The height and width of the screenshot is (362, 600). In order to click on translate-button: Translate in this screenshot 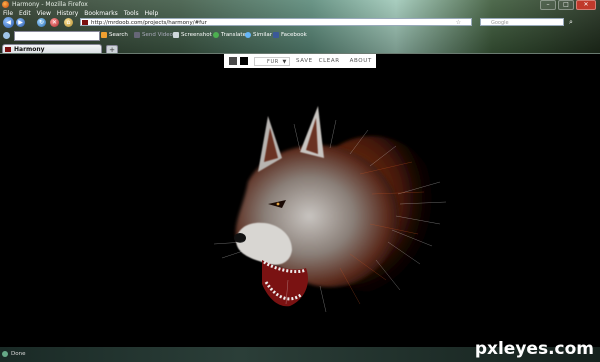, I will do `click(229, 35)`.